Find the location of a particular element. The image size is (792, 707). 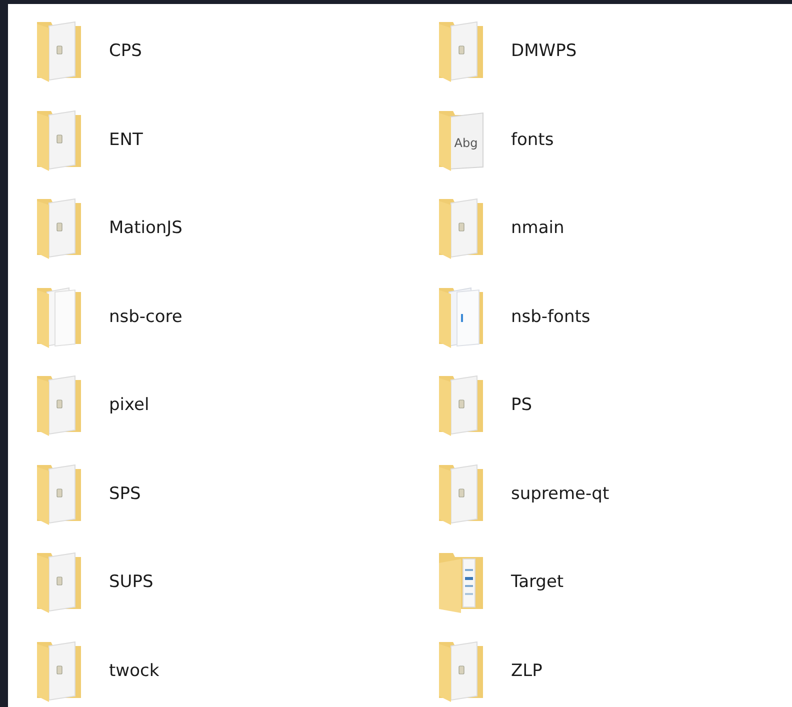

folder-name: ENT is located at coordinates (126, 140).